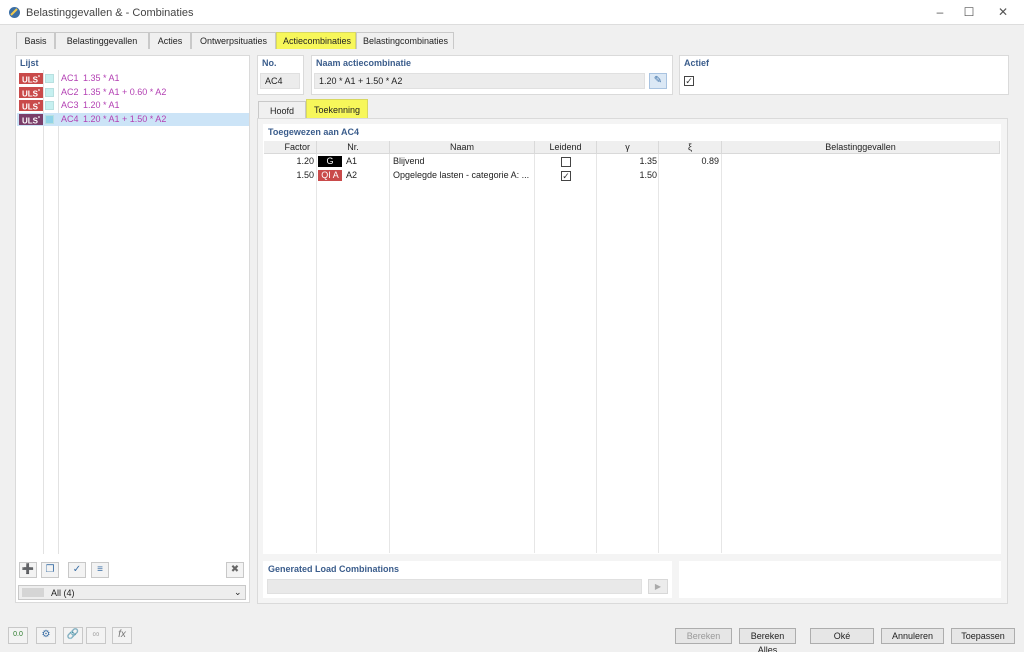 This screenshot has width=1024, height=652. What do you see at coordinates (282, 110) in the screenshot?
I see `tab-hoofd: Hoofd` at bounding box center [282, 110].